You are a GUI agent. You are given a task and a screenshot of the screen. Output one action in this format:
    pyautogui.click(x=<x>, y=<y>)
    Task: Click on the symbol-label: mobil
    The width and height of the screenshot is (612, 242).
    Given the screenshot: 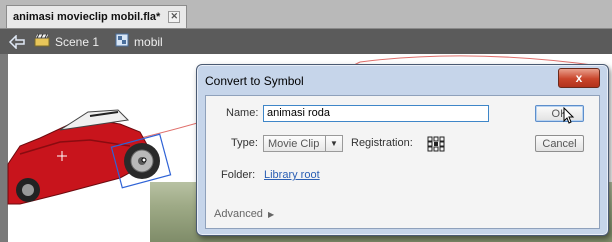 What is the action you would take?
    pyautogui.click(x=148, y=41)
    